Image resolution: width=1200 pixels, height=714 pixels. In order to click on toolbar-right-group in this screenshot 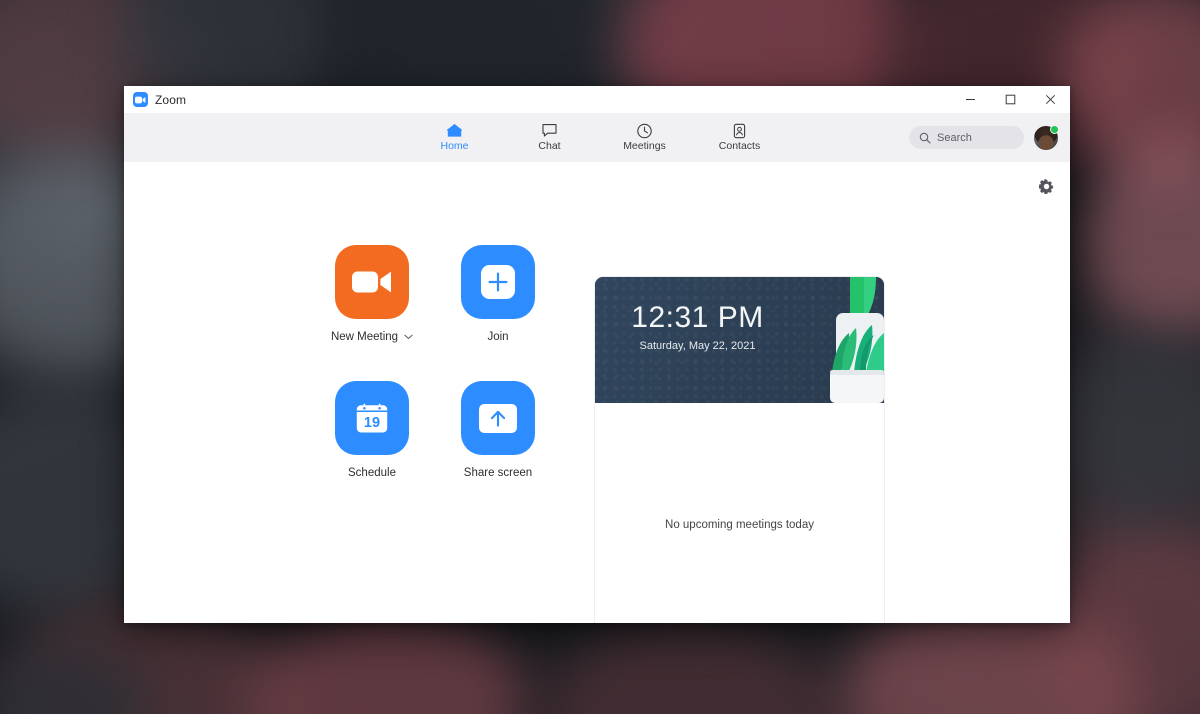, I will do `click(984, 137)`.